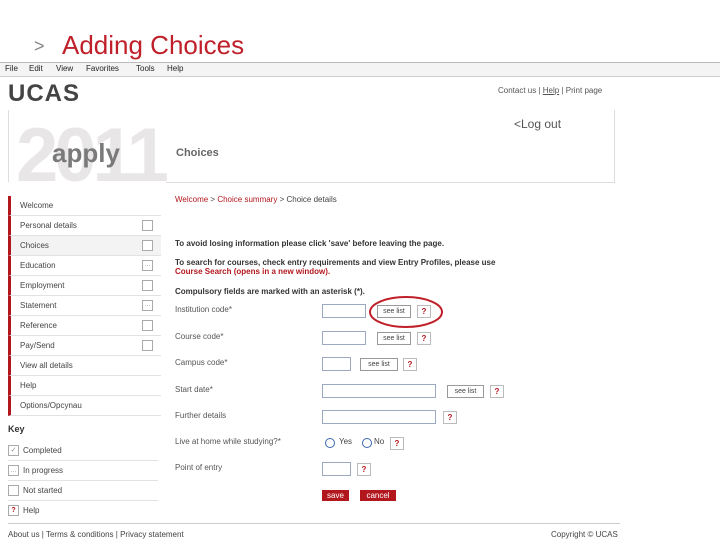 The image size is (720, 540). Describe the element at coordinates (84, 346) in the screenshot. I see `nav-item-pay-send: Pay/Send` at that location.